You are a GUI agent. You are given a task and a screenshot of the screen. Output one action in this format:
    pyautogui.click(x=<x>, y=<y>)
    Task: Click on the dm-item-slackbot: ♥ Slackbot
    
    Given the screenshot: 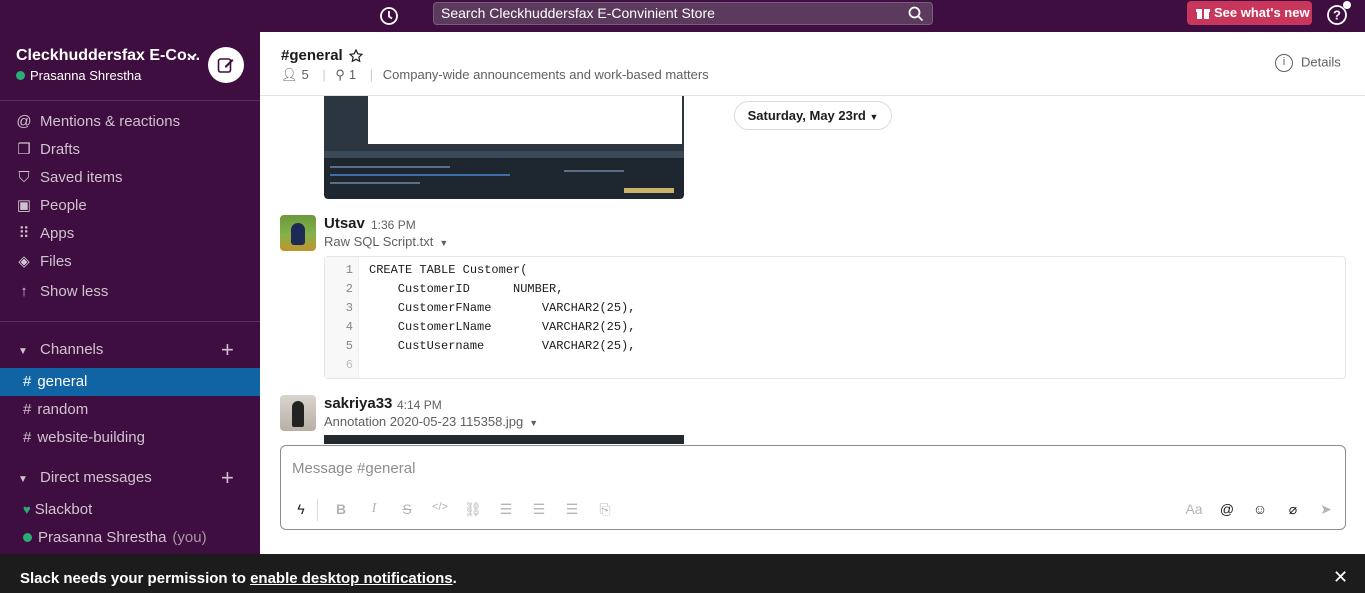 What is the action you would take?
    pyautogui.click(x=57, y=510)
    